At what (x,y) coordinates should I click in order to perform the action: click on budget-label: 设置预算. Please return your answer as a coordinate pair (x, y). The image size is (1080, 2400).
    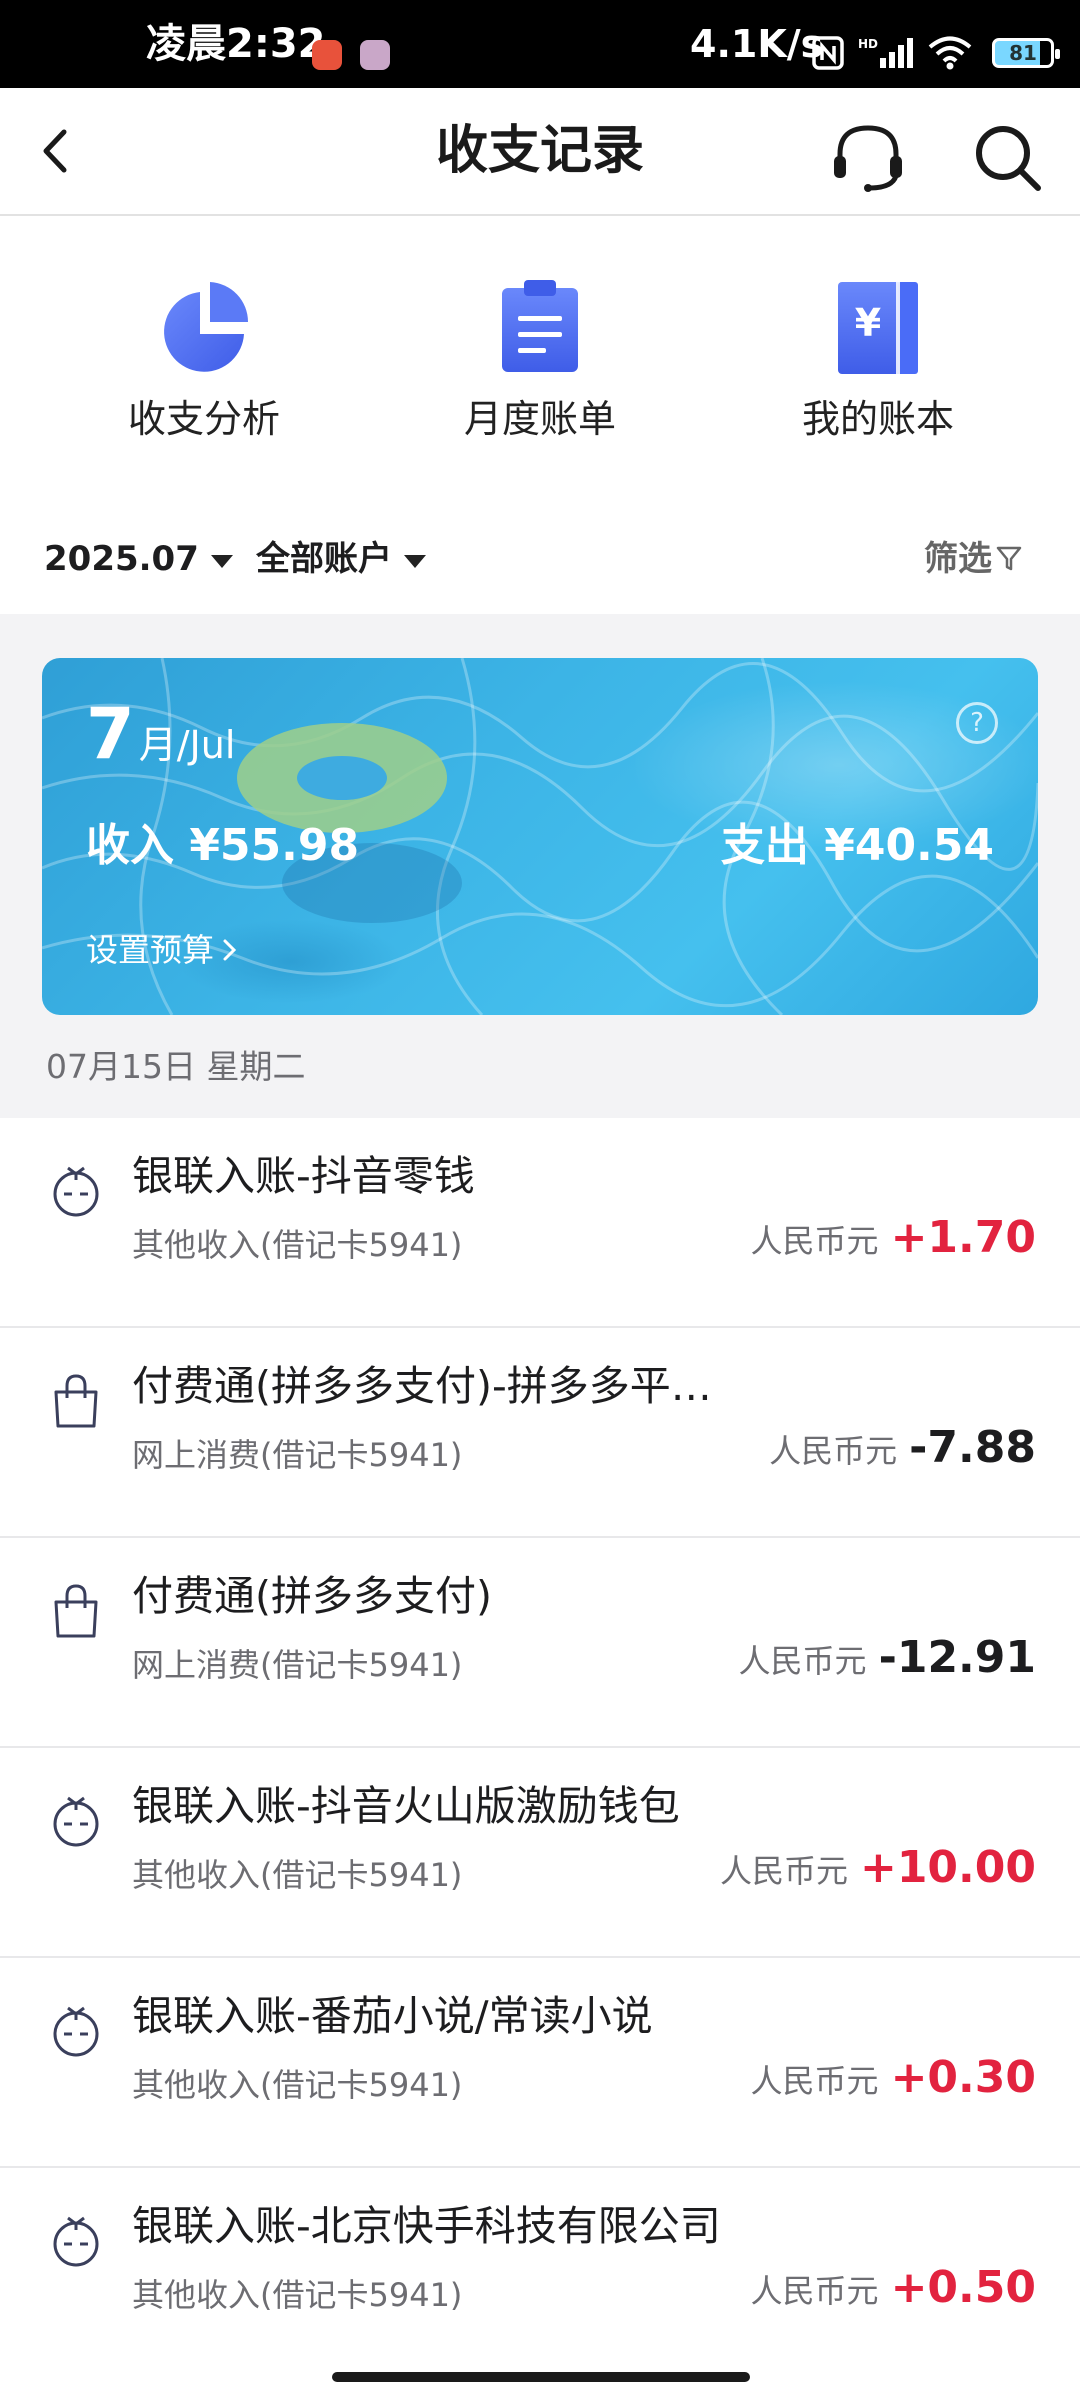
    Looking at the image, I should click on (150, 950).